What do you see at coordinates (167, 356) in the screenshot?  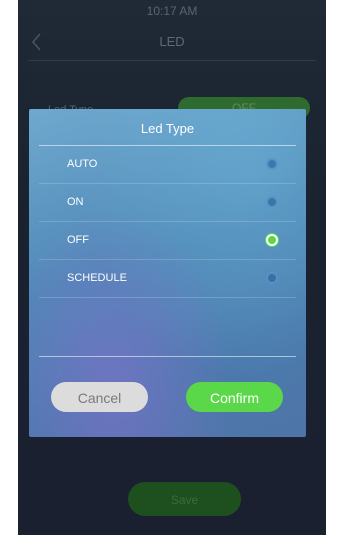 I see `footer-divider` at bounding box center [167, 356].